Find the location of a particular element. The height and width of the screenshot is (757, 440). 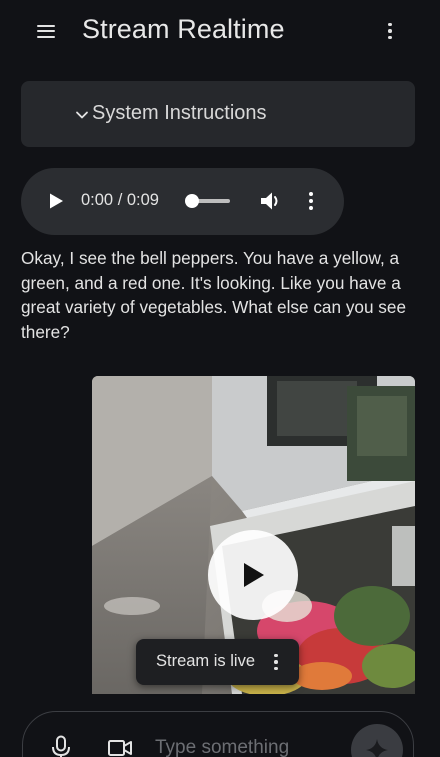

prompt-input-bar is located at coordinates (218, 734).